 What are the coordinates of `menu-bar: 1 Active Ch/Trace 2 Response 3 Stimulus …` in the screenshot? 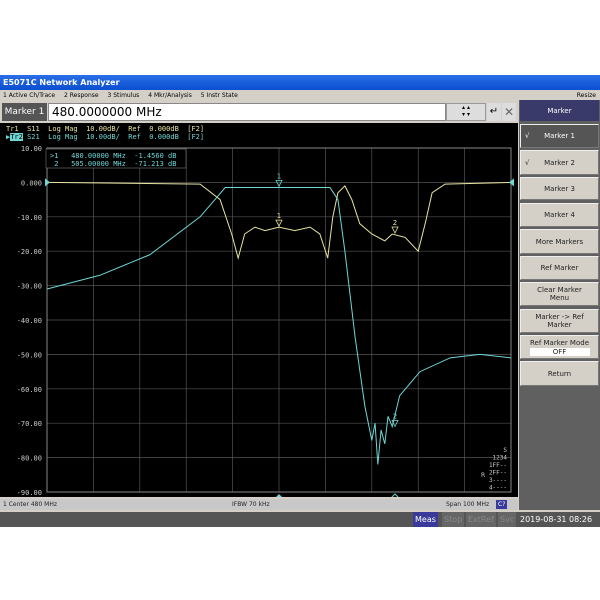 It's located at (300, 95).